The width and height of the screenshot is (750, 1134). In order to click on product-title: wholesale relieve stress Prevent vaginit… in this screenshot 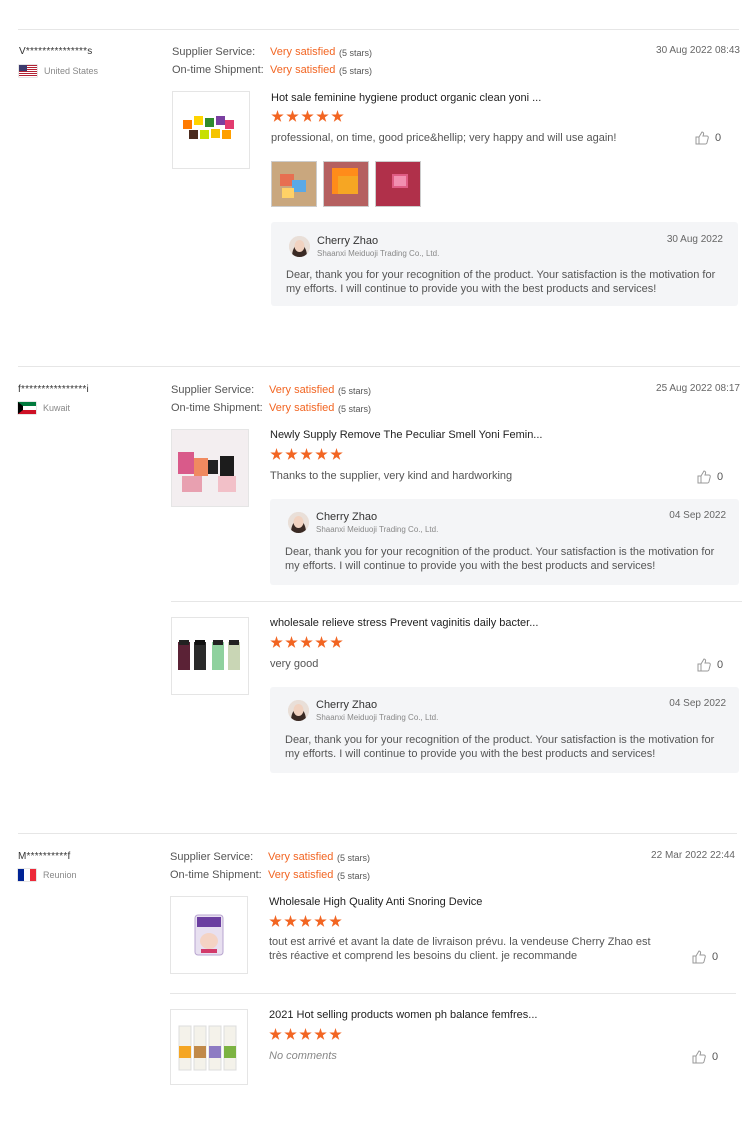, I will do `click(404, 623)`.